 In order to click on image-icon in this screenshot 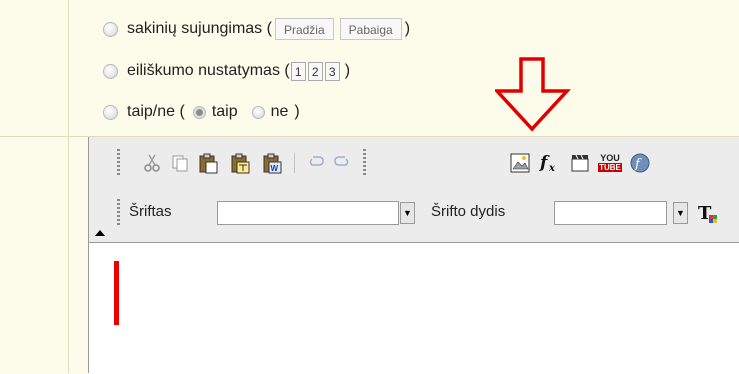, I will do `click(520, 163)`.